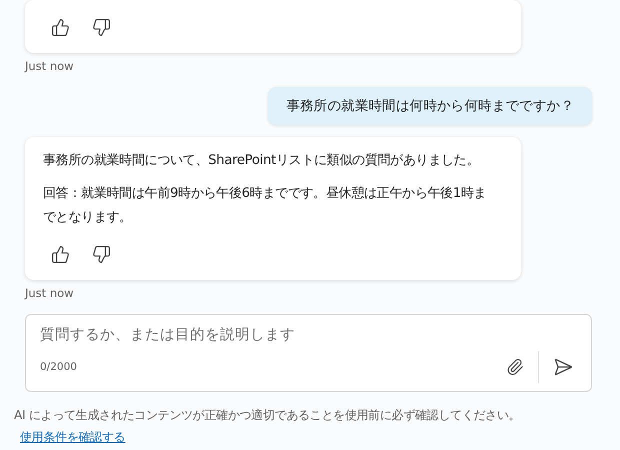 The height and width of the screenshot is (450, 620). I want to click on character-counter: 0/2000, so click(58, 367).